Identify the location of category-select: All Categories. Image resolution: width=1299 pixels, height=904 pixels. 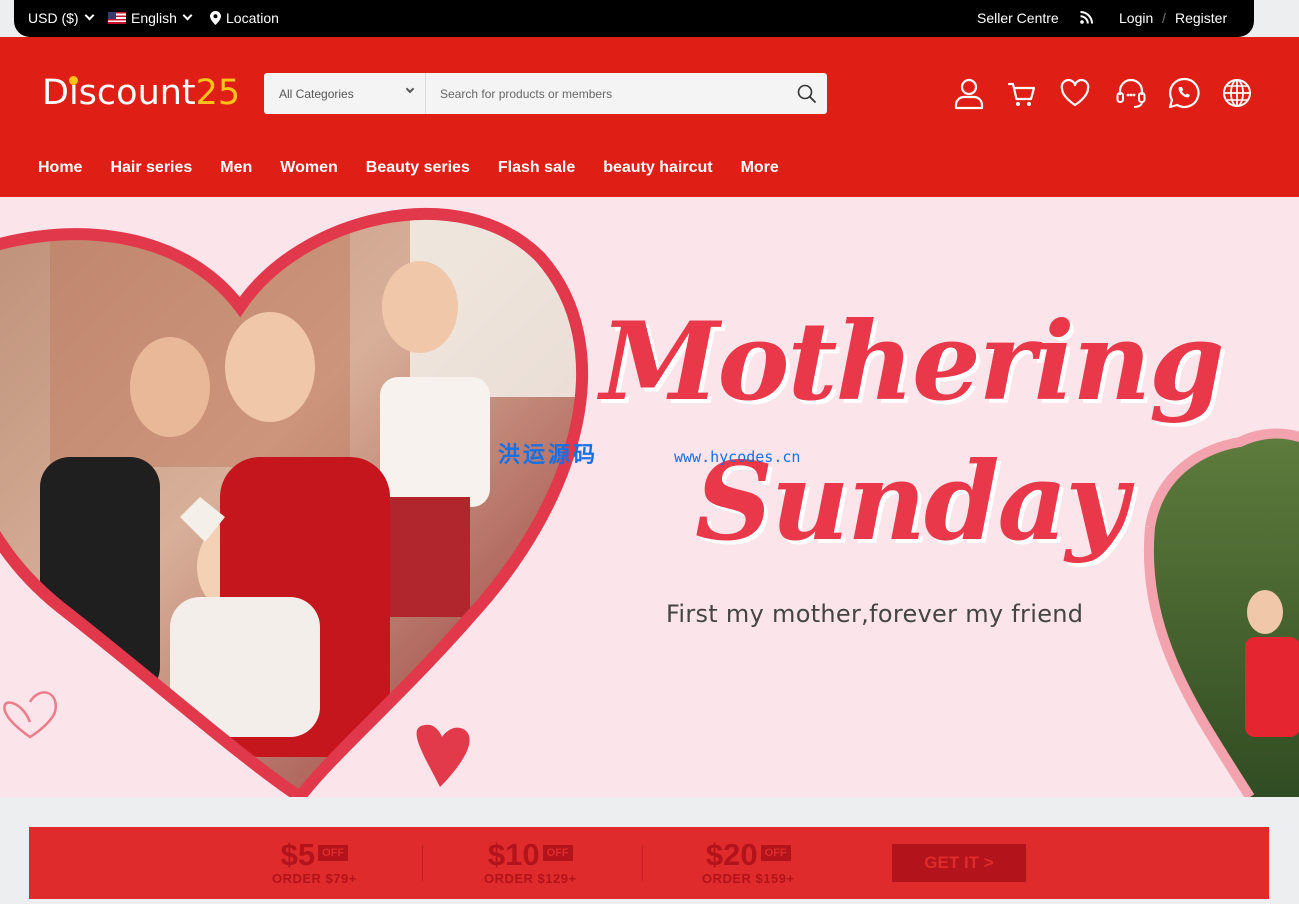
(345, 93).